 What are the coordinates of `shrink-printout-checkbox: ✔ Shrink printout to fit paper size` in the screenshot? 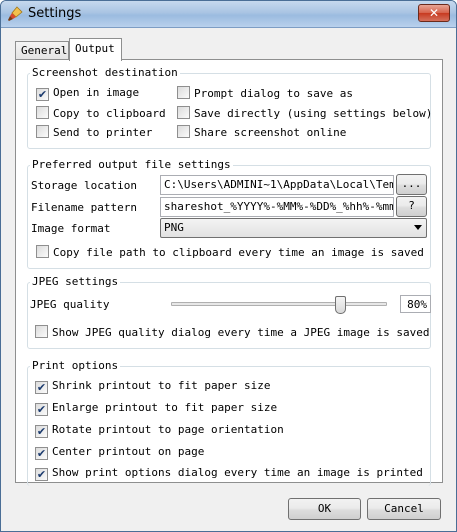 It's located at (153, 387).